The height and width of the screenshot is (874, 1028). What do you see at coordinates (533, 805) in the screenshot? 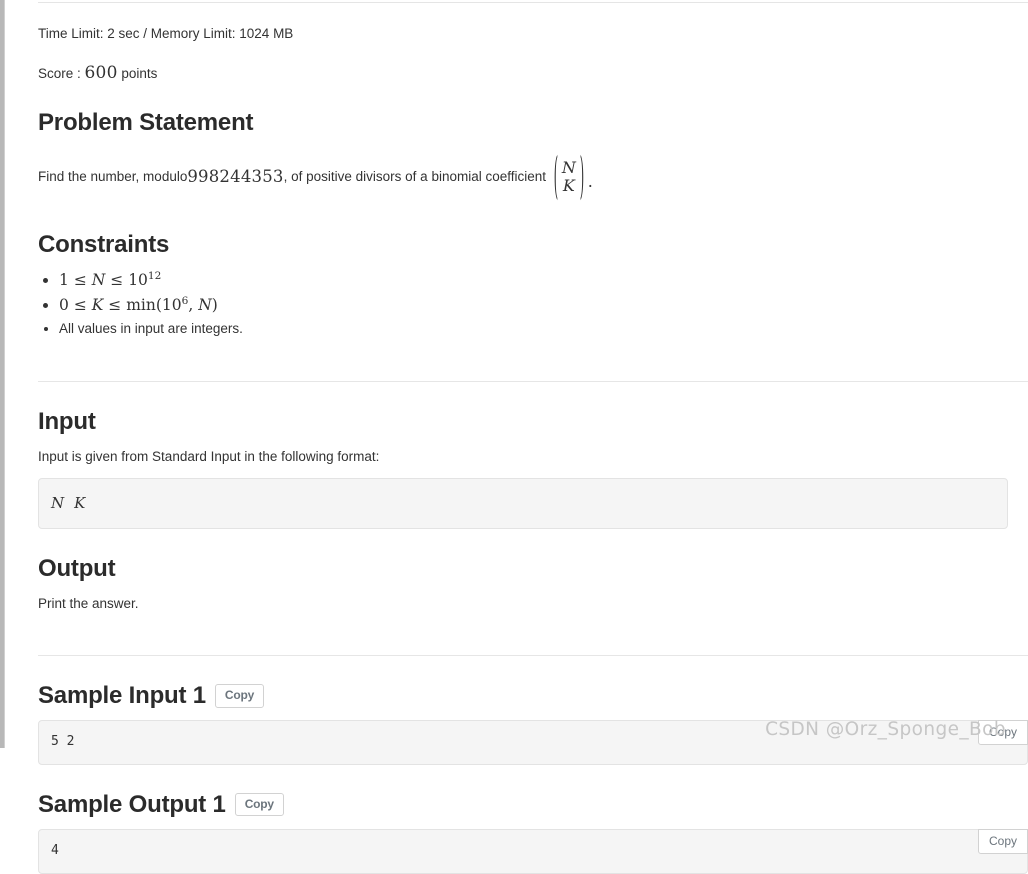
I see `sample-output-1-heading-row: Sample Output 1 Copy` at bounding box center [533, 805].